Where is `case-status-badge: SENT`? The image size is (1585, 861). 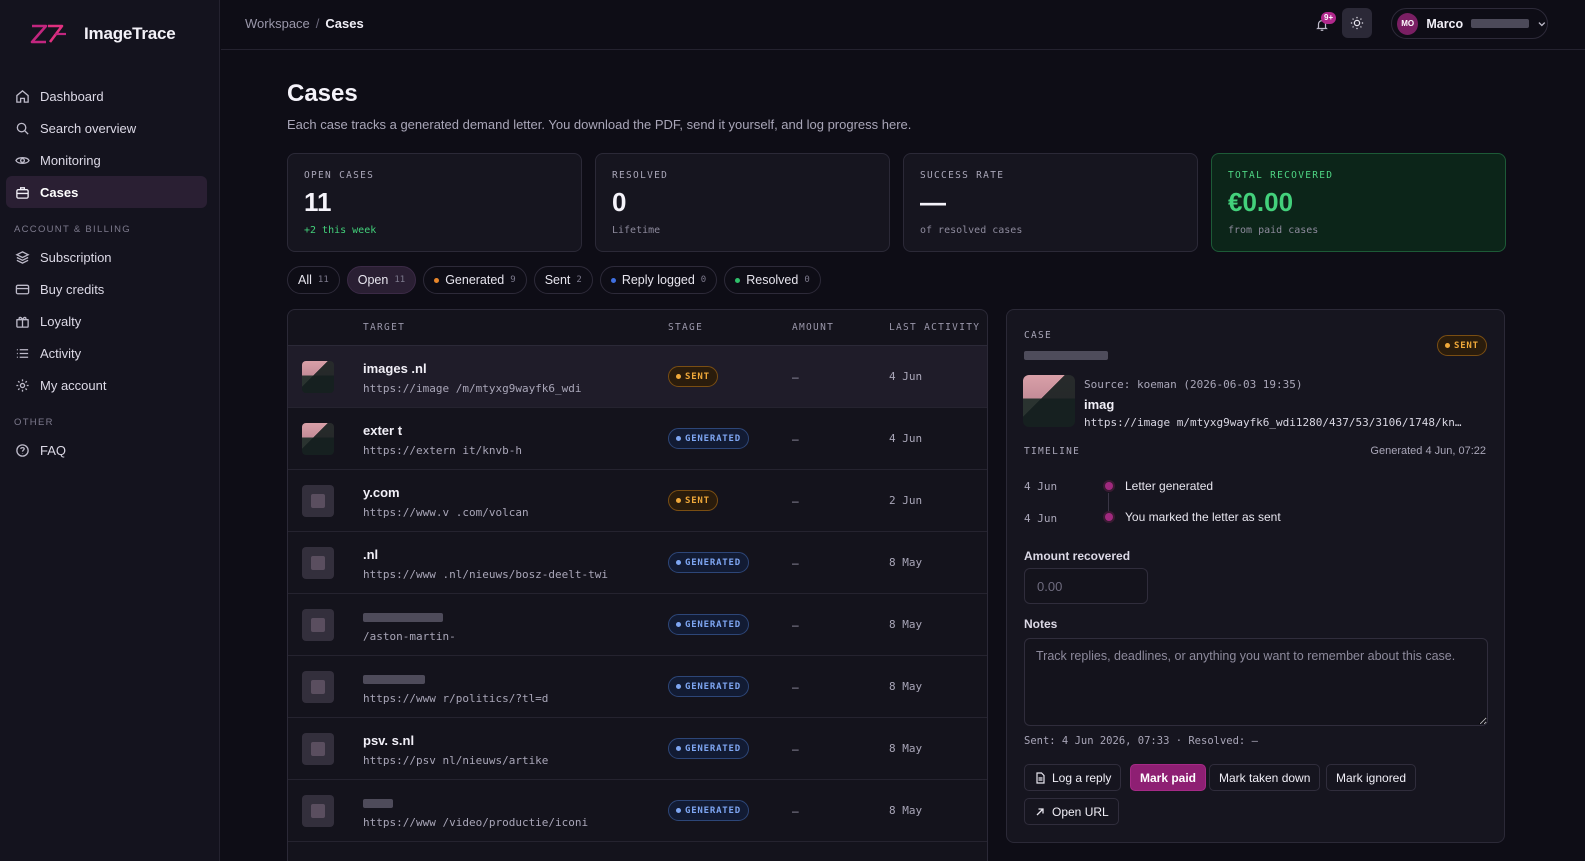
case-status-badge: SENT is located at coordinates (1462, 345).